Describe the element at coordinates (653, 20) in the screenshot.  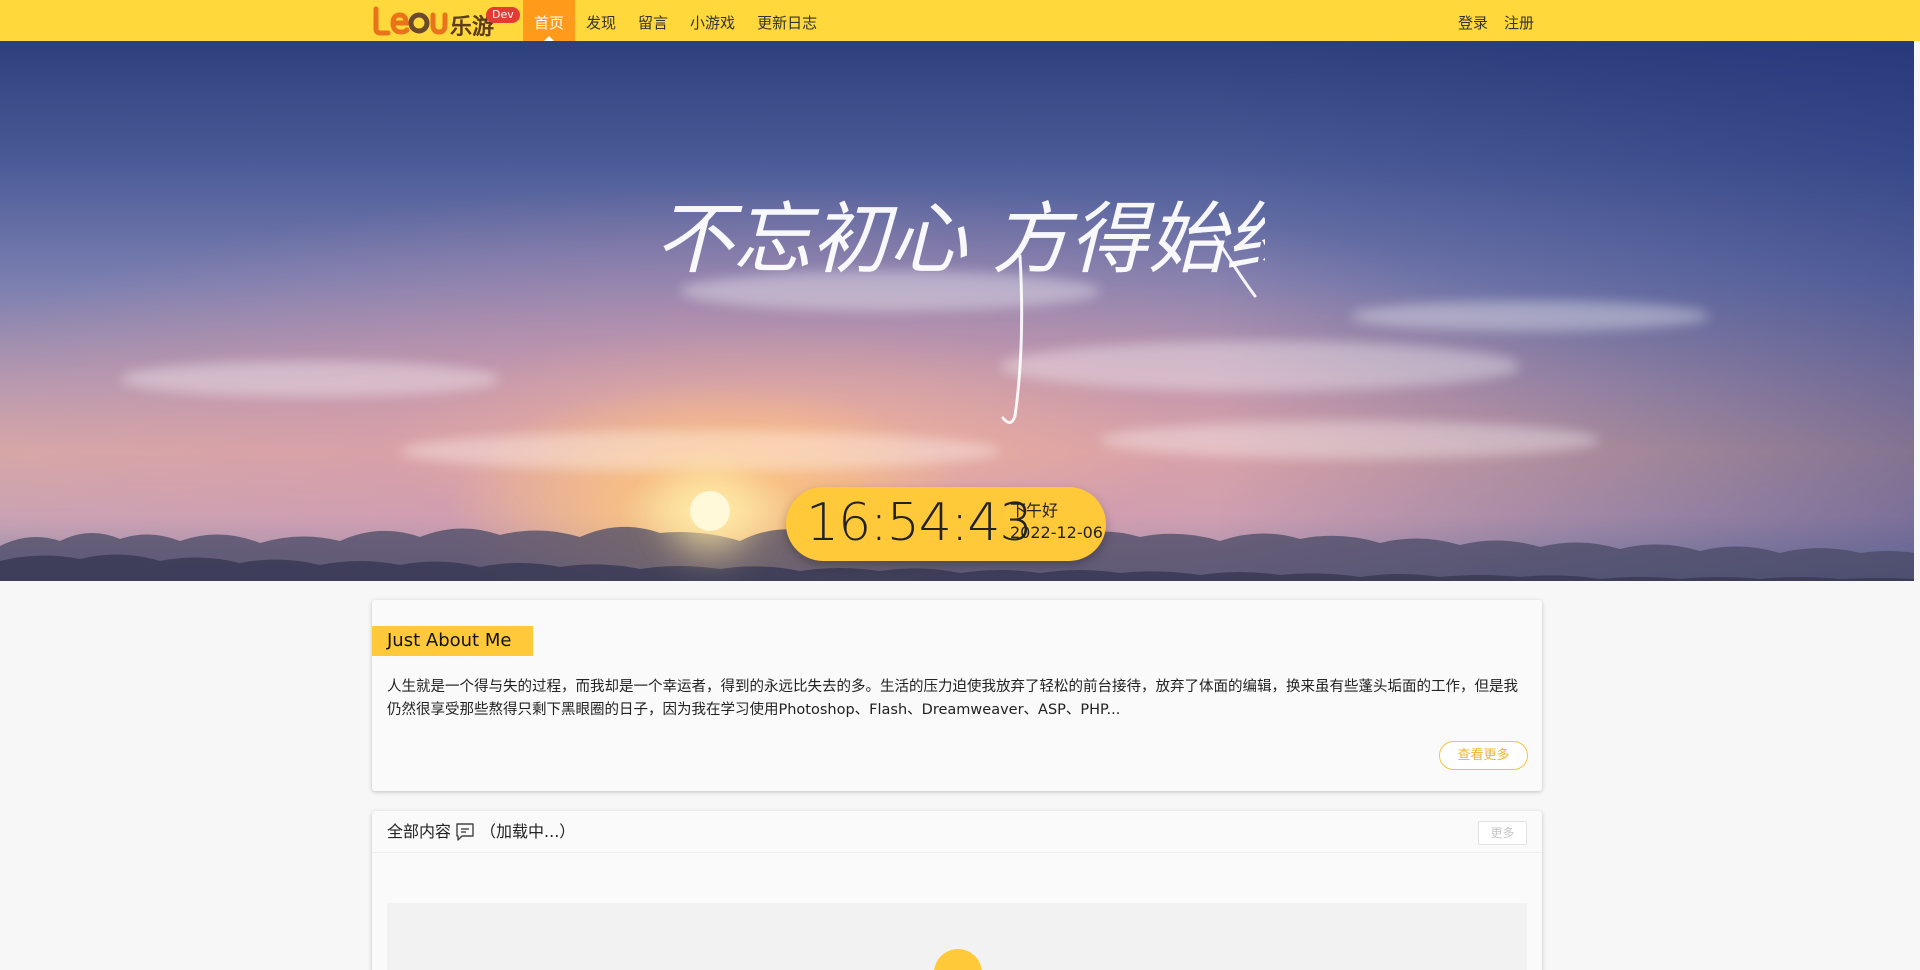
I see `nav-item-messages: 留言` at that location.